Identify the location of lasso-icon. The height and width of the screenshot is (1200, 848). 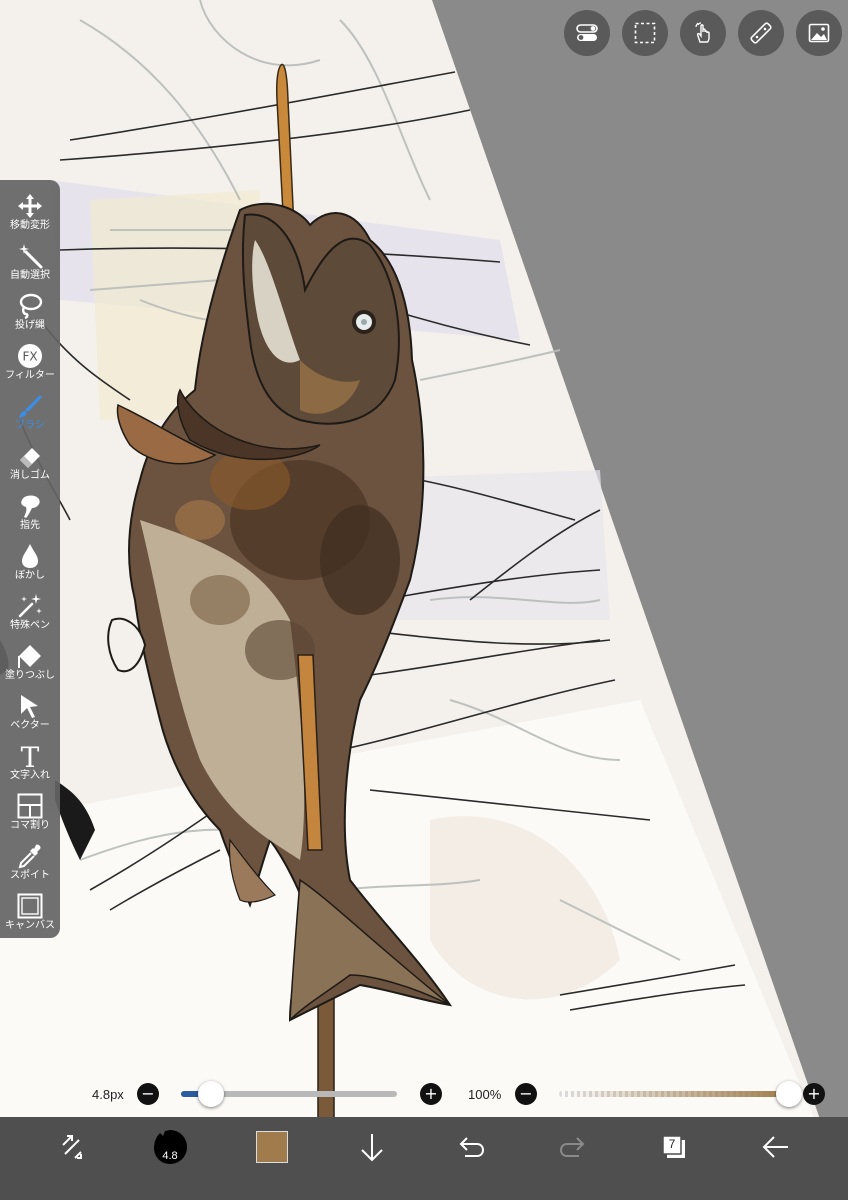
(31, 306).